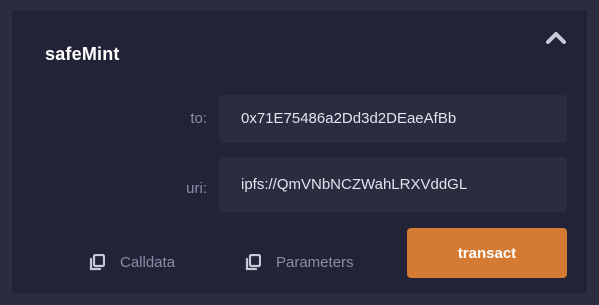 Image resolution: width=599 pixels, height=305 pixels. Describe the element at coordinates (196, 188) in the screenshot. I see `uri-label: uri:` at that location.